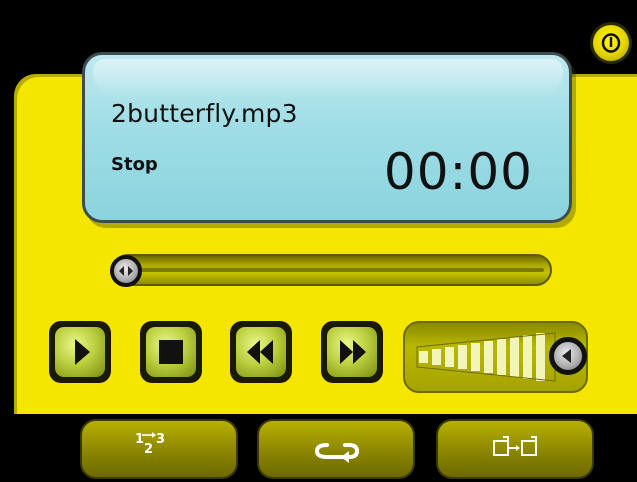 This screenshot has height=482, width=637. Describe the element at coordinates (160, 439) in the screenshot. I see `svg-text: 3` at that location.